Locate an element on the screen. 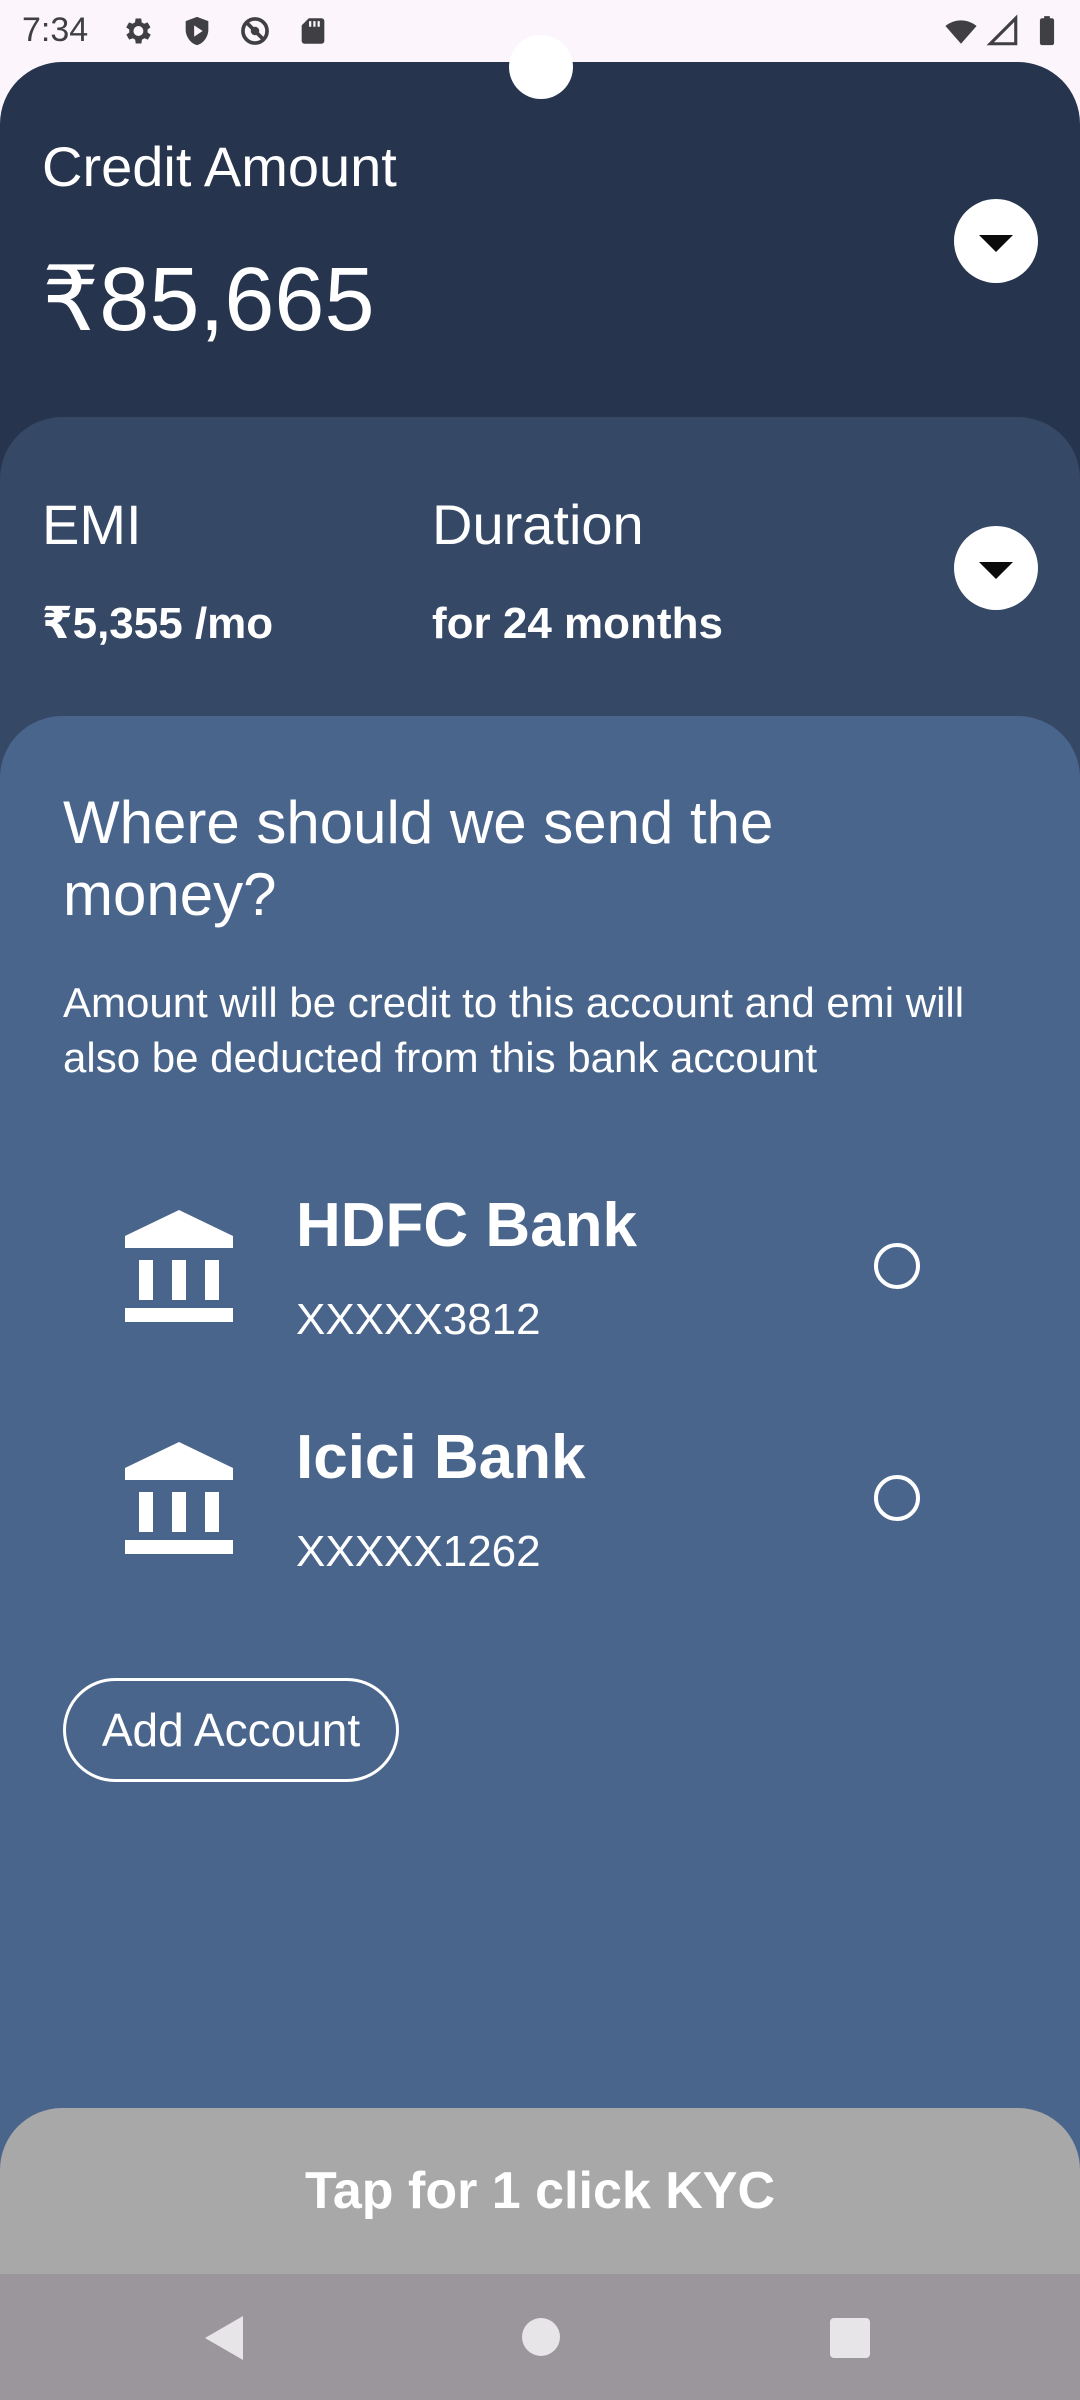  status-time: 7:34 is located at coordinates (55, 30).